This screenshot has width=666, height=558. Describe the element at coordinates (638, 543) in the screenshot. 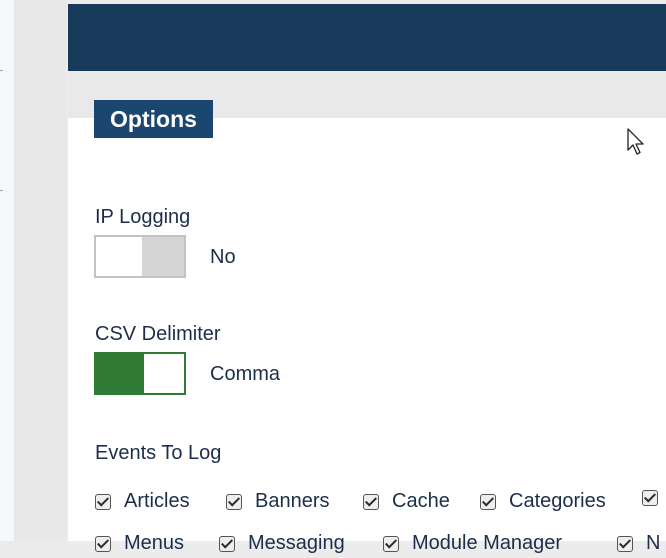

I see `event-checkbox-partial: N` at that location.